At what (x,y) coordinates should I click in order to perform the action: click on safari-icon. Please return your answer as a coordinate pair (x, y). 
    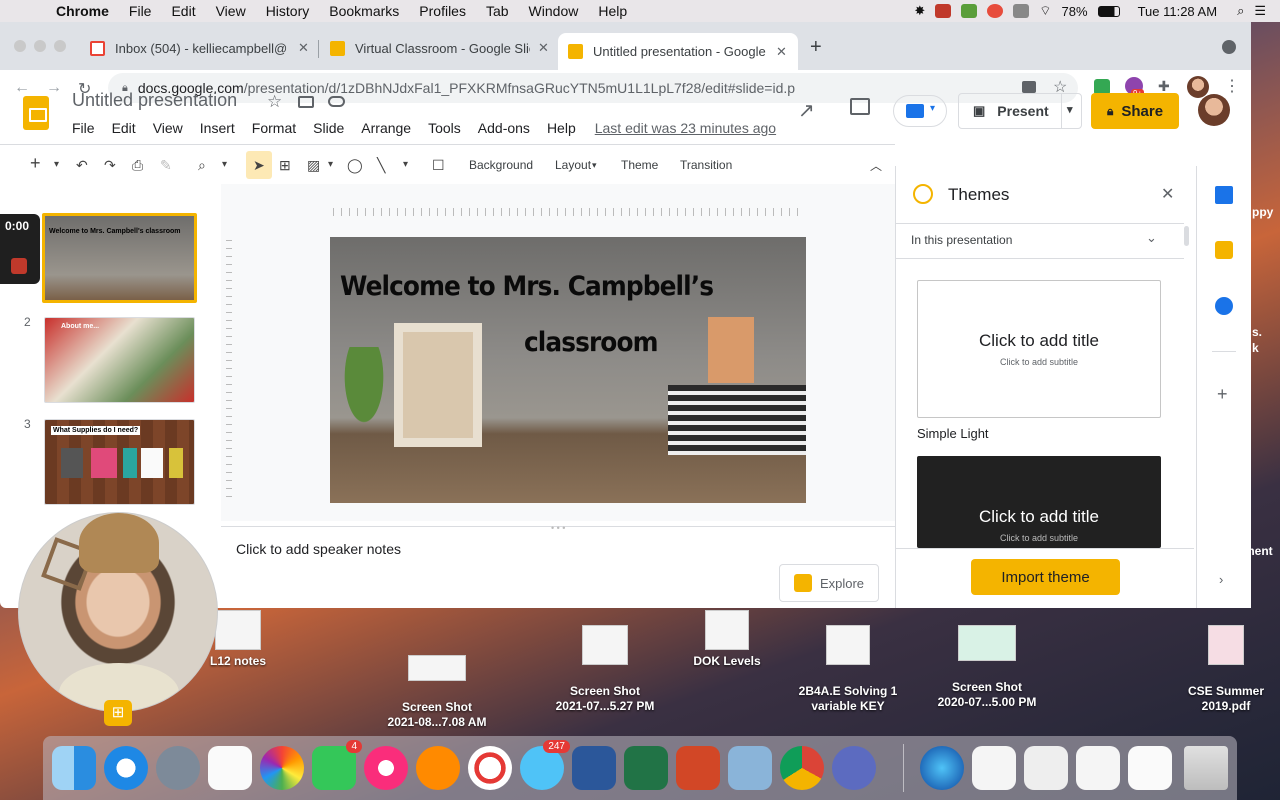
    Looking at the image, I should click on (126, 768).